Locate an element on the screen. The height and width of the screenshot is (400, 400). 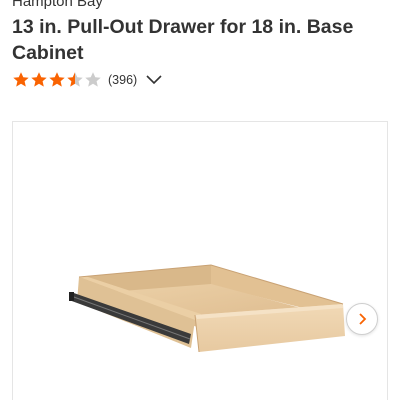
star-half-icon is located at coordinates (75, 79).